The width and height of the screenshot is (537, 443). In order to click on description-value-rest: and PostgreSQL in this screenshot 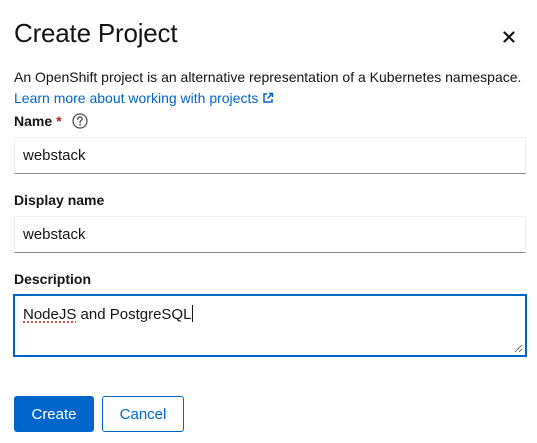, I will do `click(134, 314)`.